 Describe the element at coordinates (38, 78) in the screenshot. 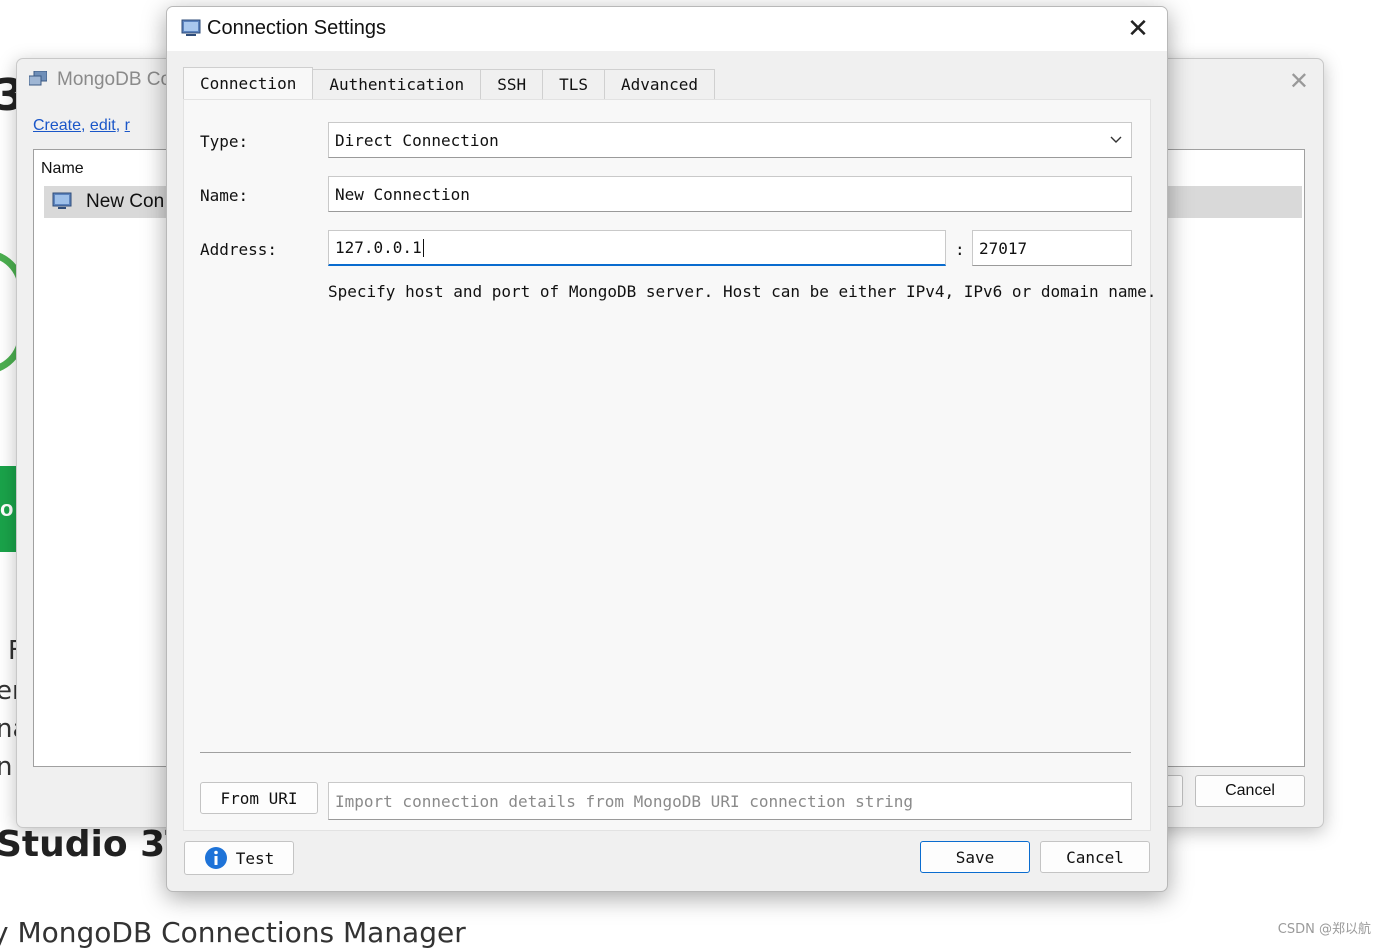

I see `connection-manager-icon` at that location.